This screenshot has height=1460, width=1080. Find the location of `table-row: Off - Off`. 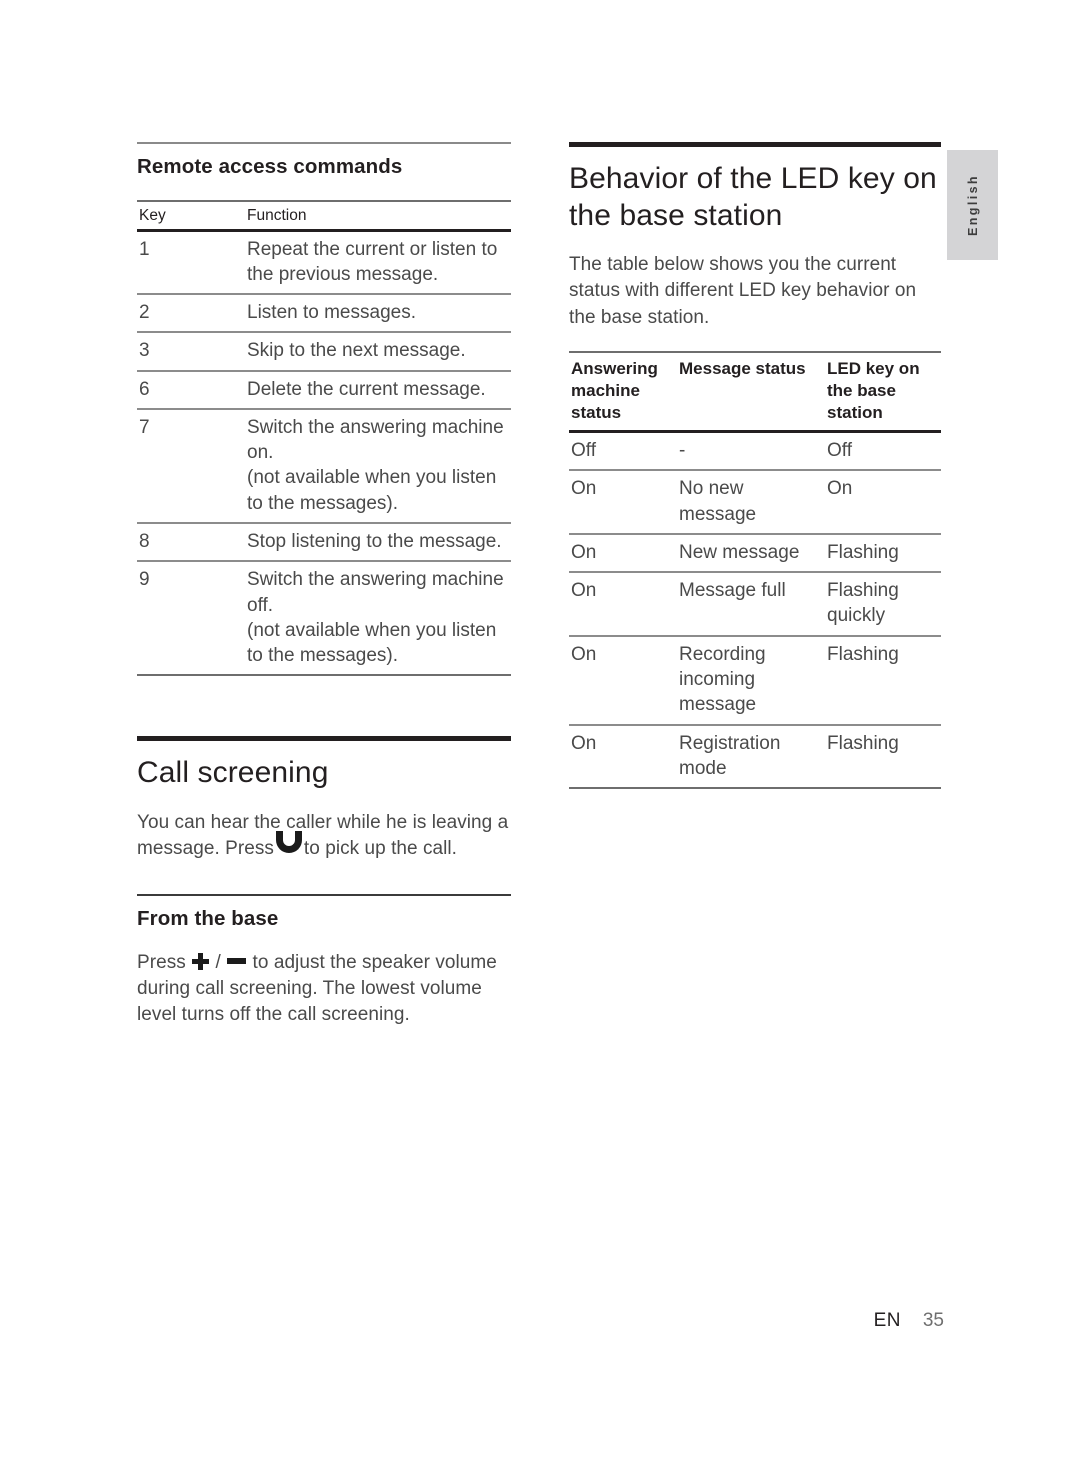

table-row: Off - Off is located at coordinates (755, 451).